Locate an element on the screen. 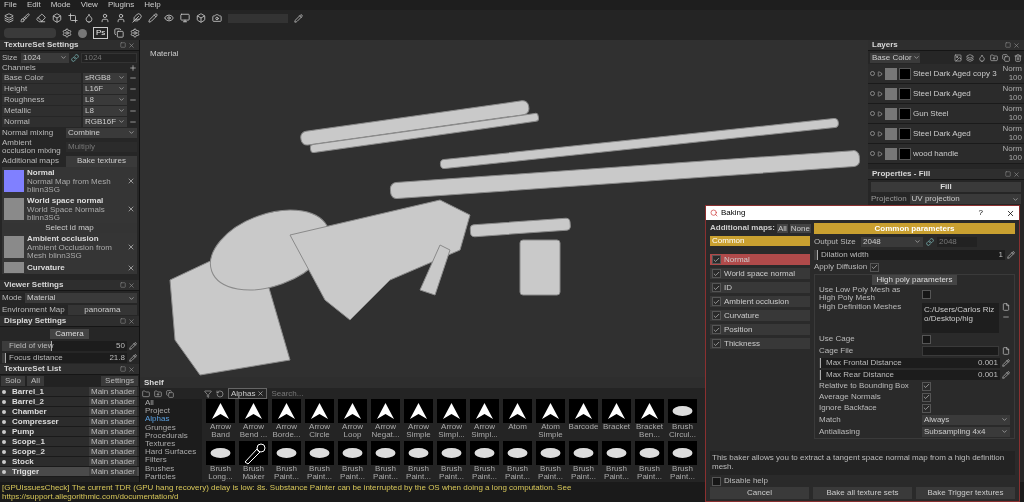 This screenshot has width=1024, height=502. map-name: Normal is located at coordinates (41, 172).